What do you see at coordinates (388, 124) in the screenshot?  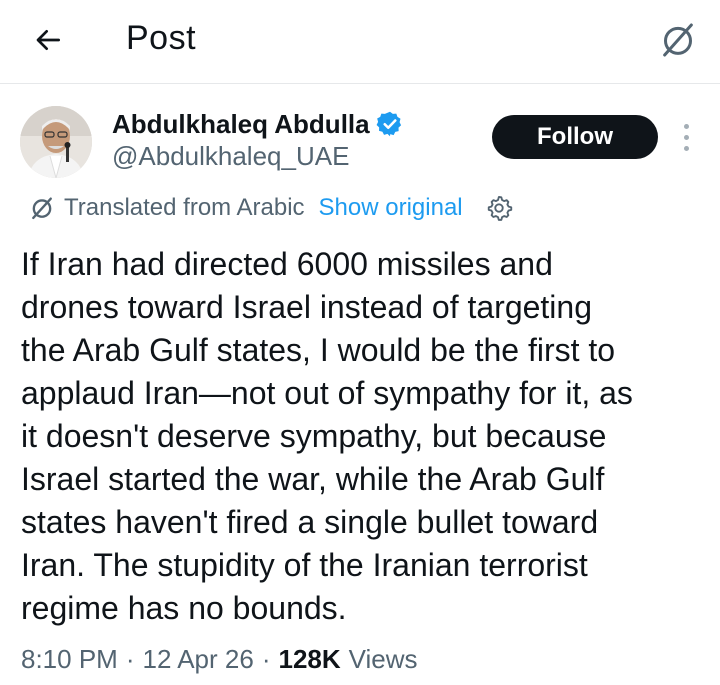 I see `verified-badge-icon` at bounding box center [388, 124].